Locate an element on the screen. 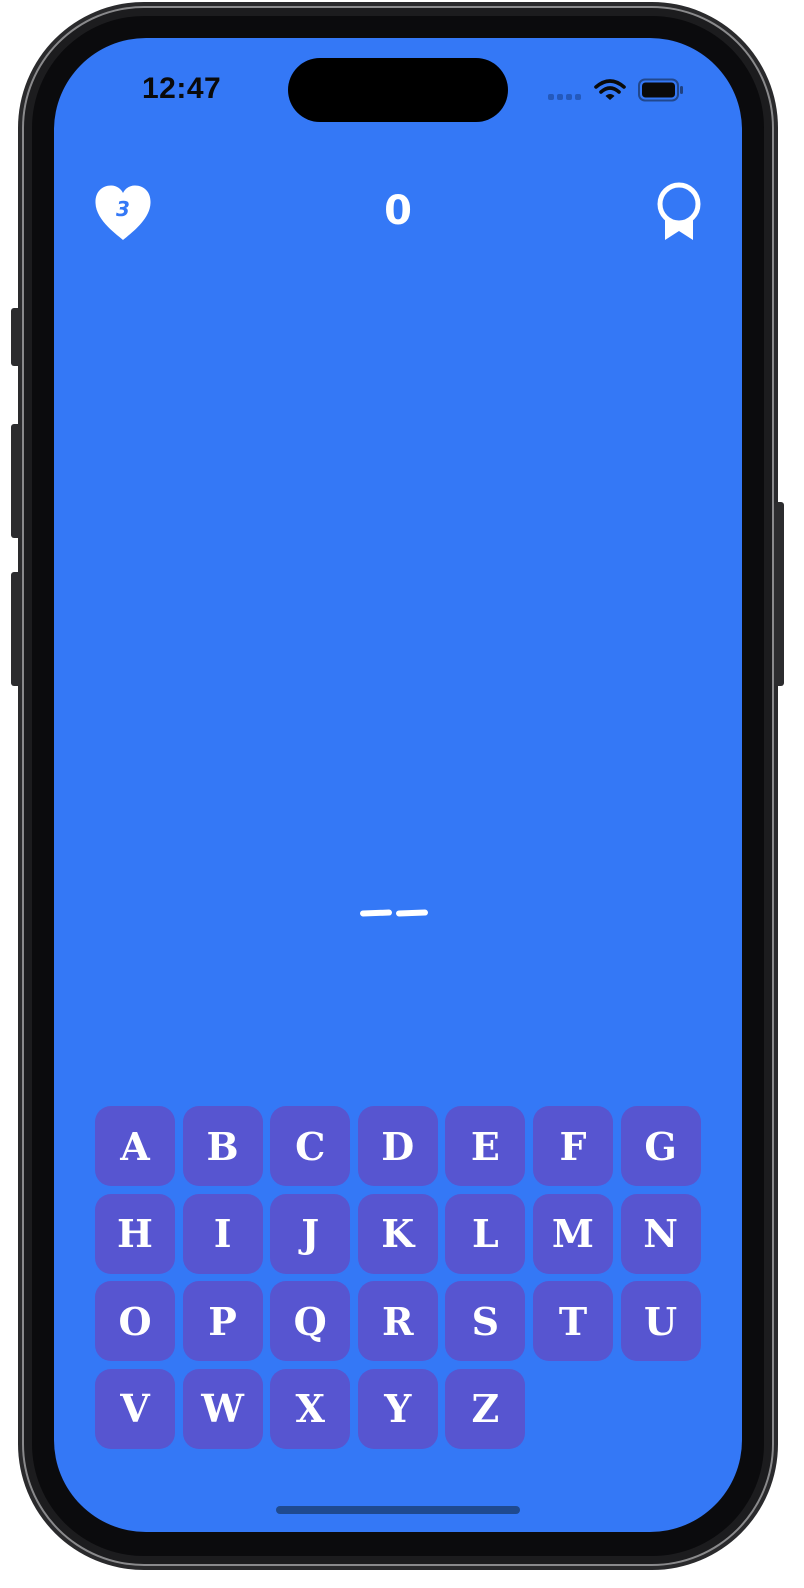 The width and height of the screenshot is (804, 1588). key-l: L is located at coordinates (485, 1233).